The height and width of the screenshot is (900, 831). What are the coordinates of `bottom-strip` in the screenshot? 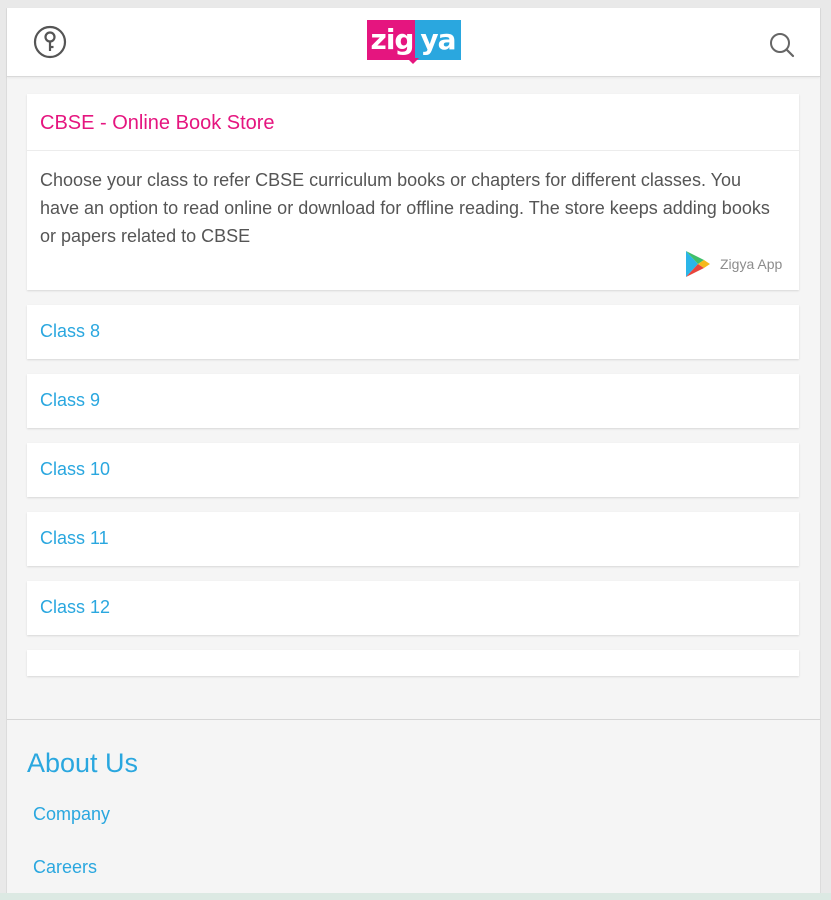 It's located at (415, 896).